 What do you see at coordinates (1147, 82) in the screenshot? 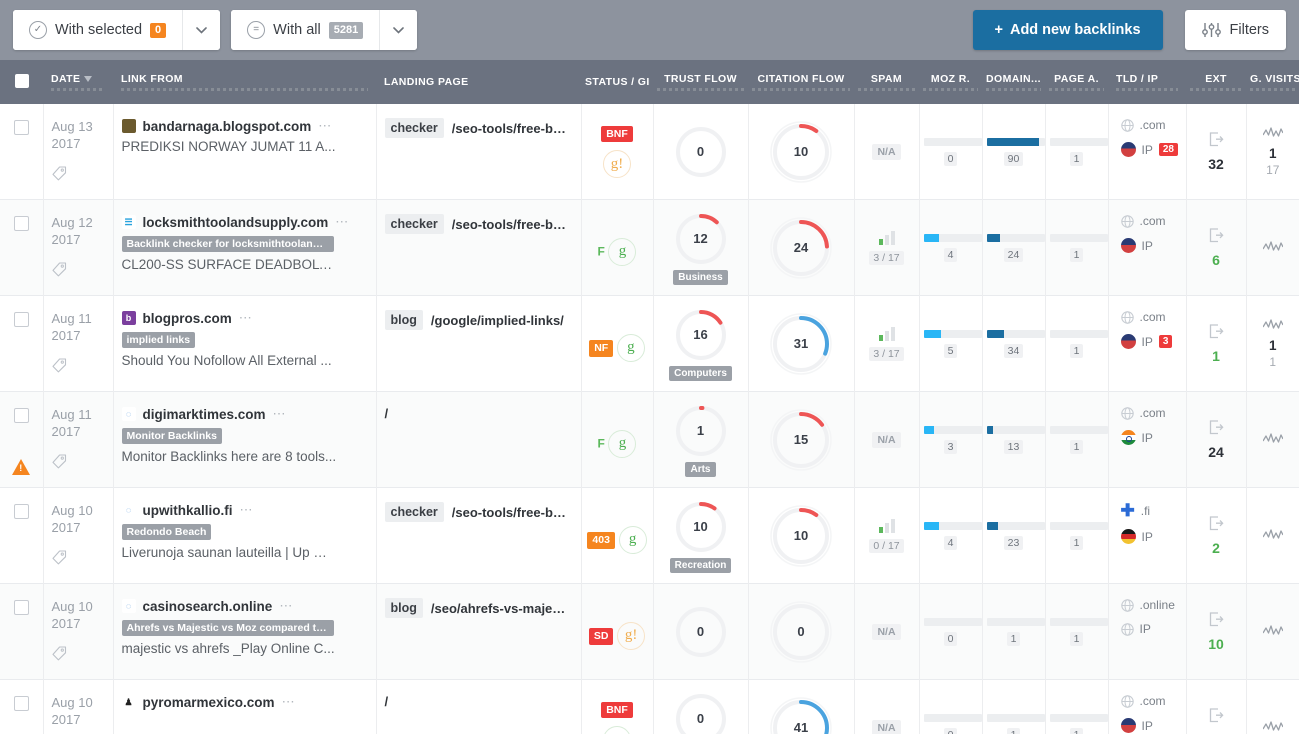
I see `header-tld-ip: TLD / IP` at bounding box center [1147, 82].